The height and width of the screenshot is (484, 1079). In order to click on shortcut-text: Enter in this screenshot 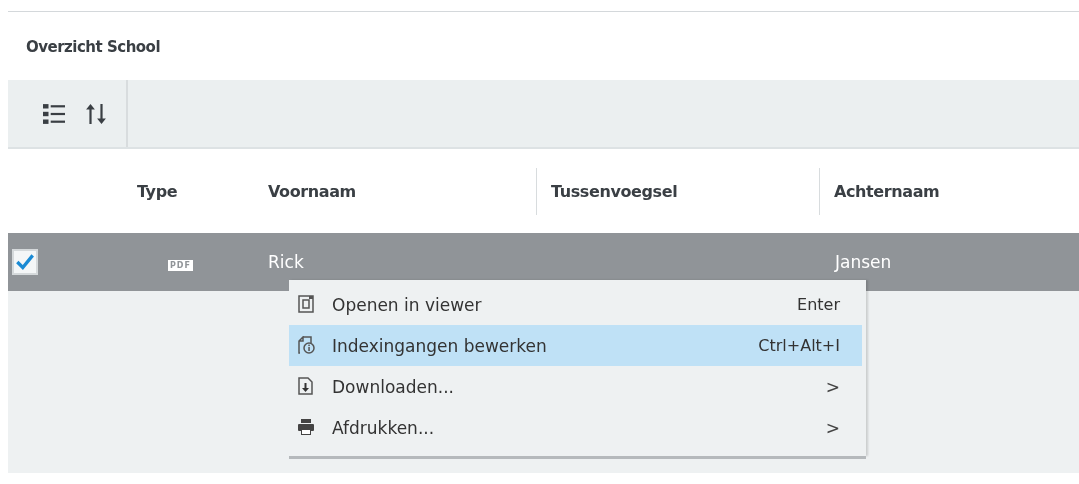, I will do `click(818, 304)`.